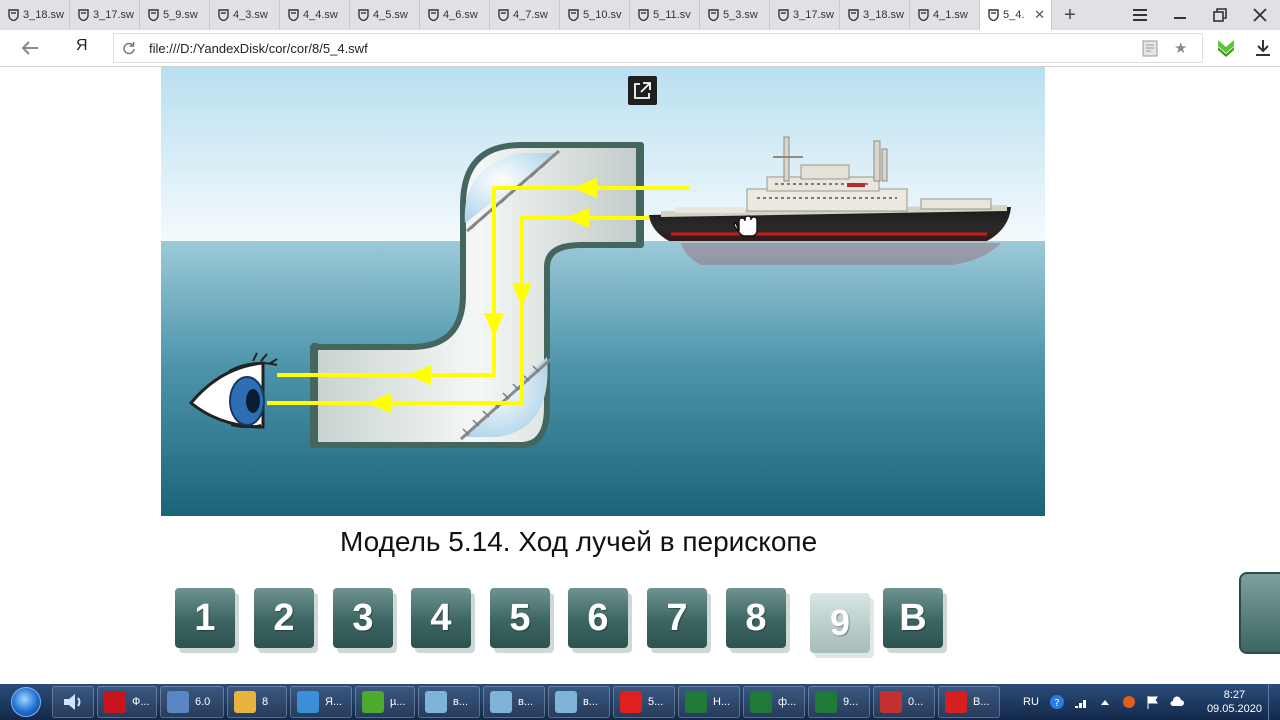 Image resolution: width=1280 pixels, height=720 pixels. Describe the element at coordinates (642, 90) in the screenshot. I see `fullscreen-button` at that location.